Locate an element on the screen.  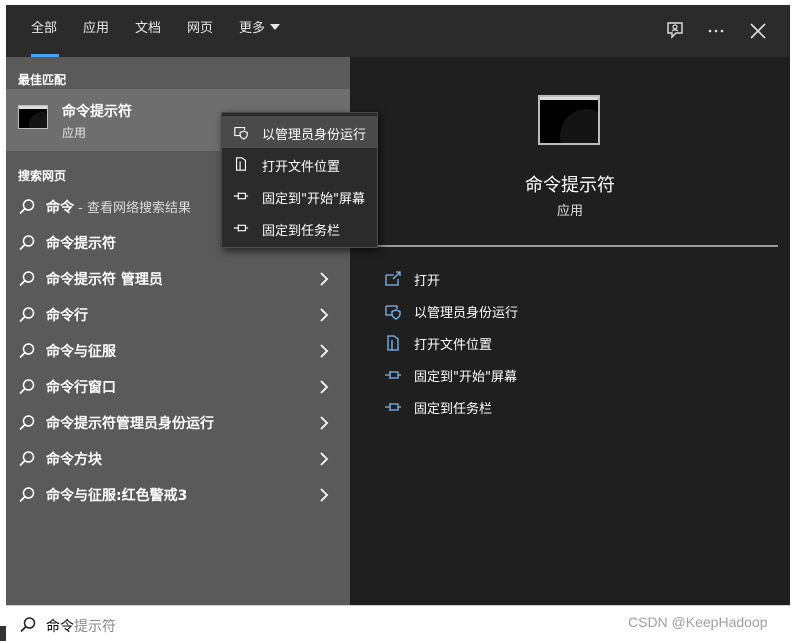
search-typed-text: 命令 is located at coordinates (60, 627).